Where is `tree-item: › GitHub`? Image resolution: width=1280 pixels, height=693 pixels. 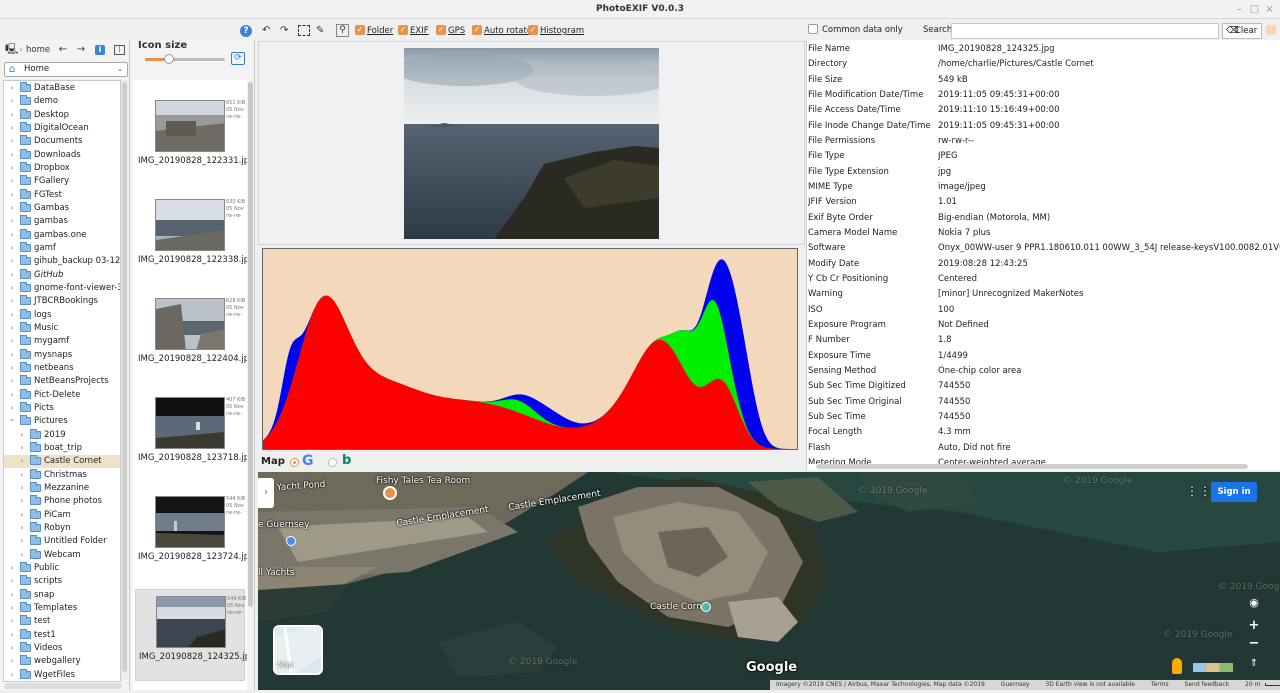
tree-item: › GitHub is located at coordinates (62, 275).